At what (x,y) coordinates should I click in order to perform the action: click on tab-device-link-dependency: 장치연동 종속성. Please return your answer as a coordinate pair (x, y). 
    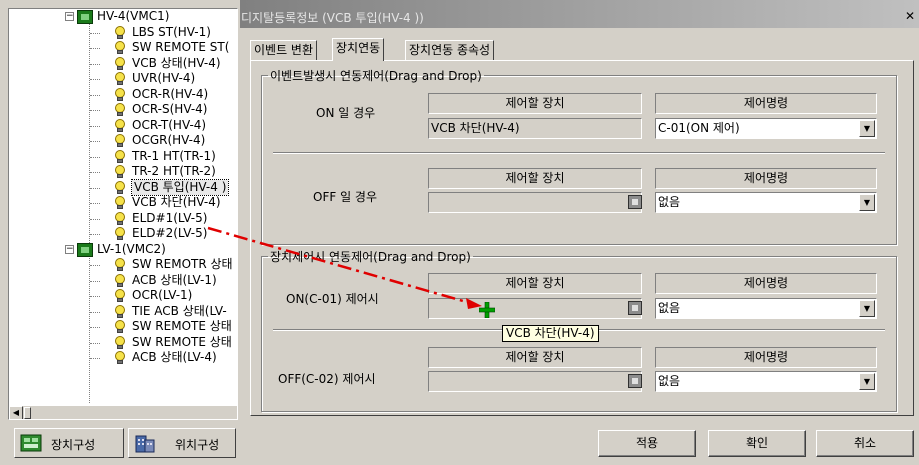
    Looking at the image, I should click on (450, 50).